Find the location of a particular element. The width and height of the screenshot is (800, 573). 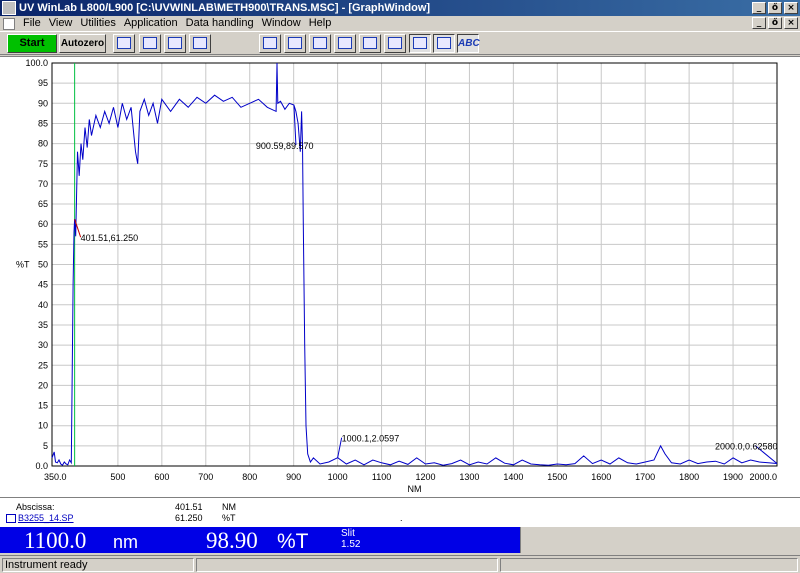

x-tick-label: 350.0 is located at coordinates (55, 477).